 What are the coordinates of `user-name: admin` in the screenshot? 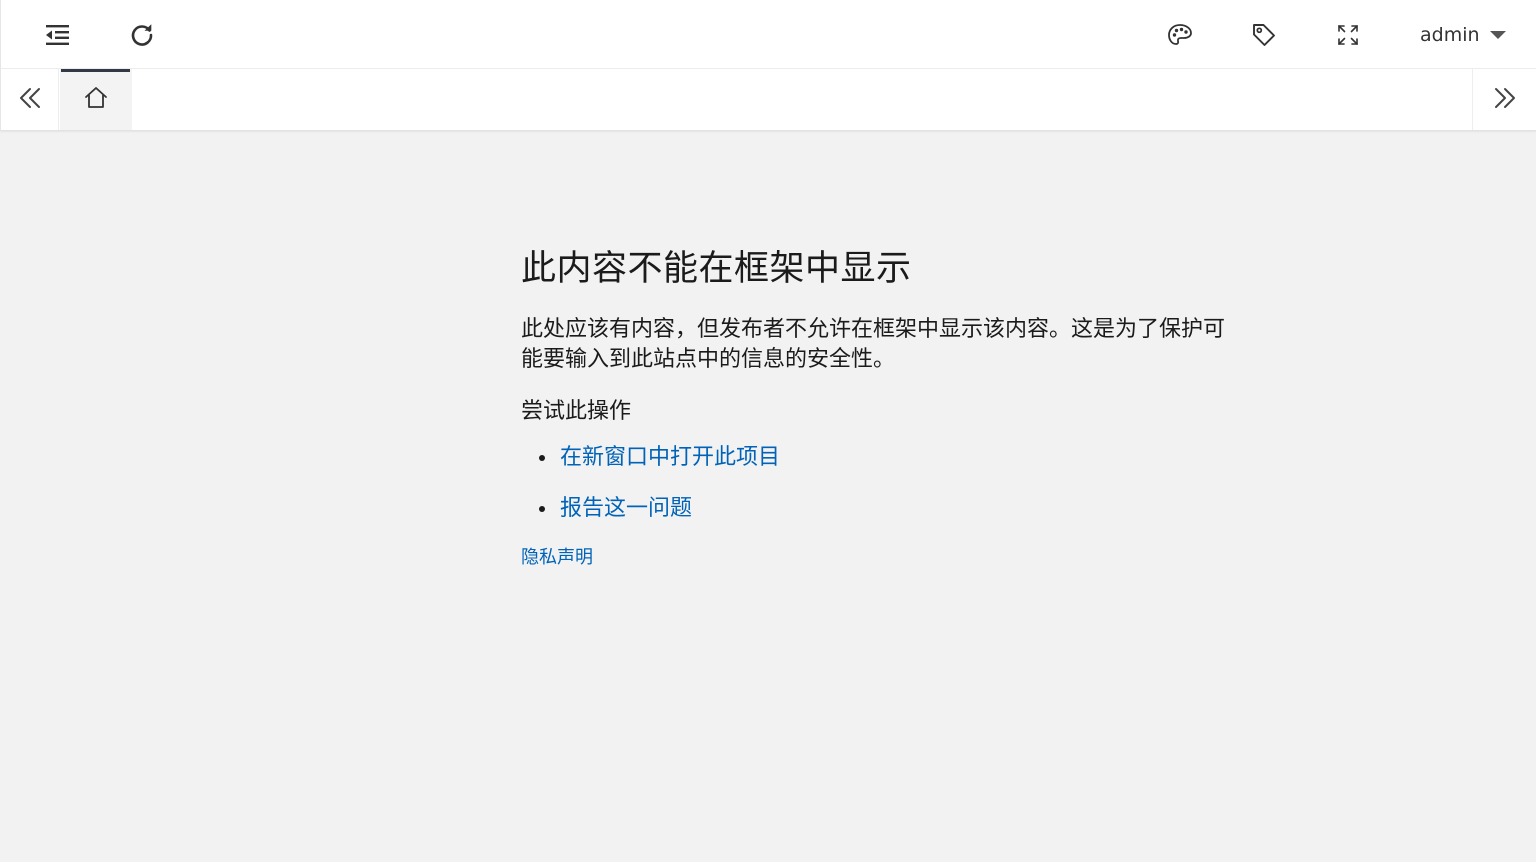 It's located at (1450, 34).